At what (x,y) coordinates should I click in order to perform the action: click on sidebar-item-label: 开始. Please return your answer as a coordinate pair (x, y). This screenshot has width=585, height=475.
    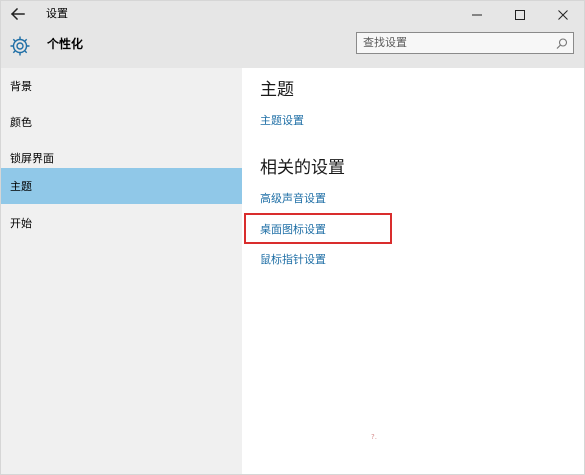
    Looking at the image, I should click on (21, 223).